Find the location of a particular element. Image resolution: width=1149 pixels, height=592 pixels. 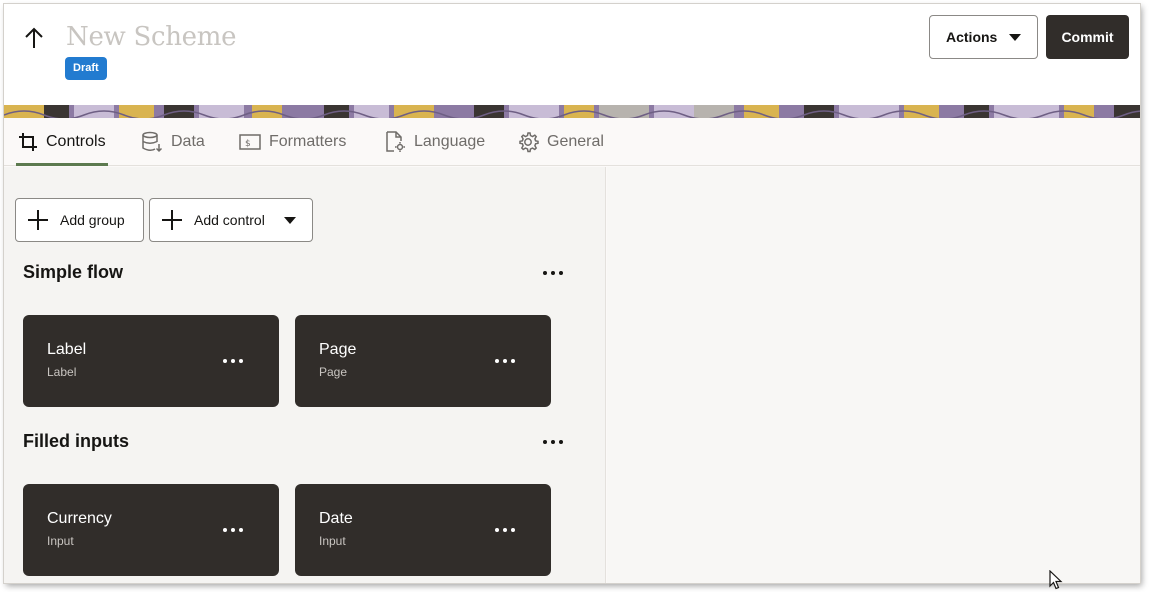

group-title: Filled inputs is located at coordinates (76, 441).